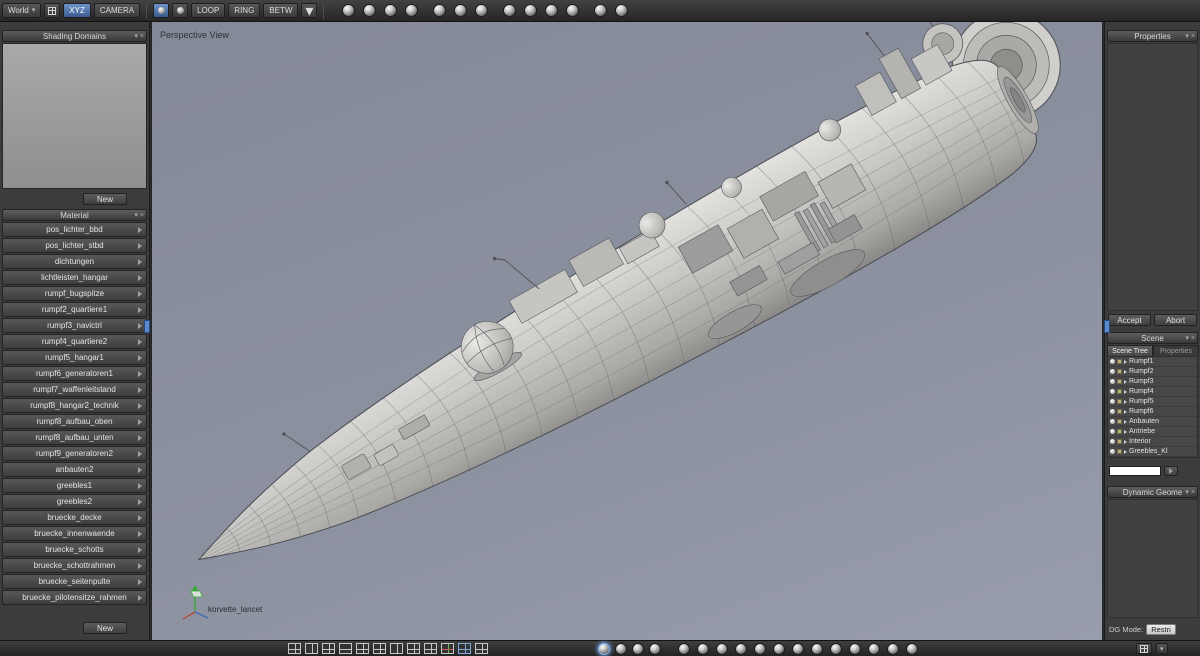  What do you see at coordinates (74, 341) in the screenshot?
I see `material-item: rumpf4_quartiere2` at bounding box center [74, 341].